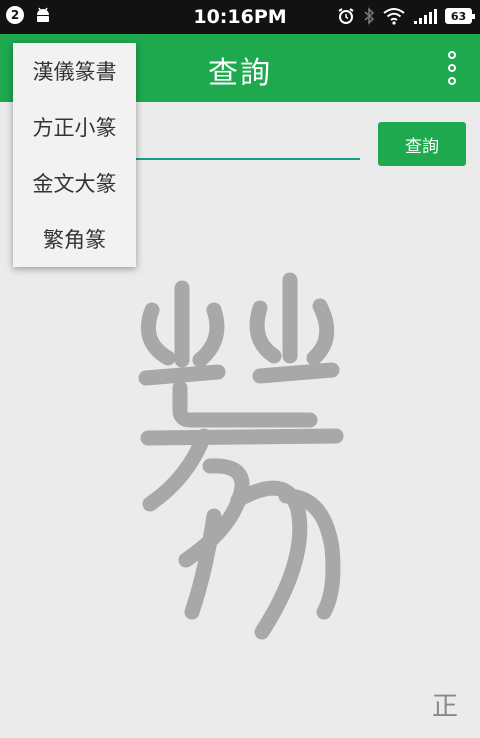 Image resolution: width=480 pixels, height=738 pixels. I want to click on overflow-menu-icon, so click(452, 68).